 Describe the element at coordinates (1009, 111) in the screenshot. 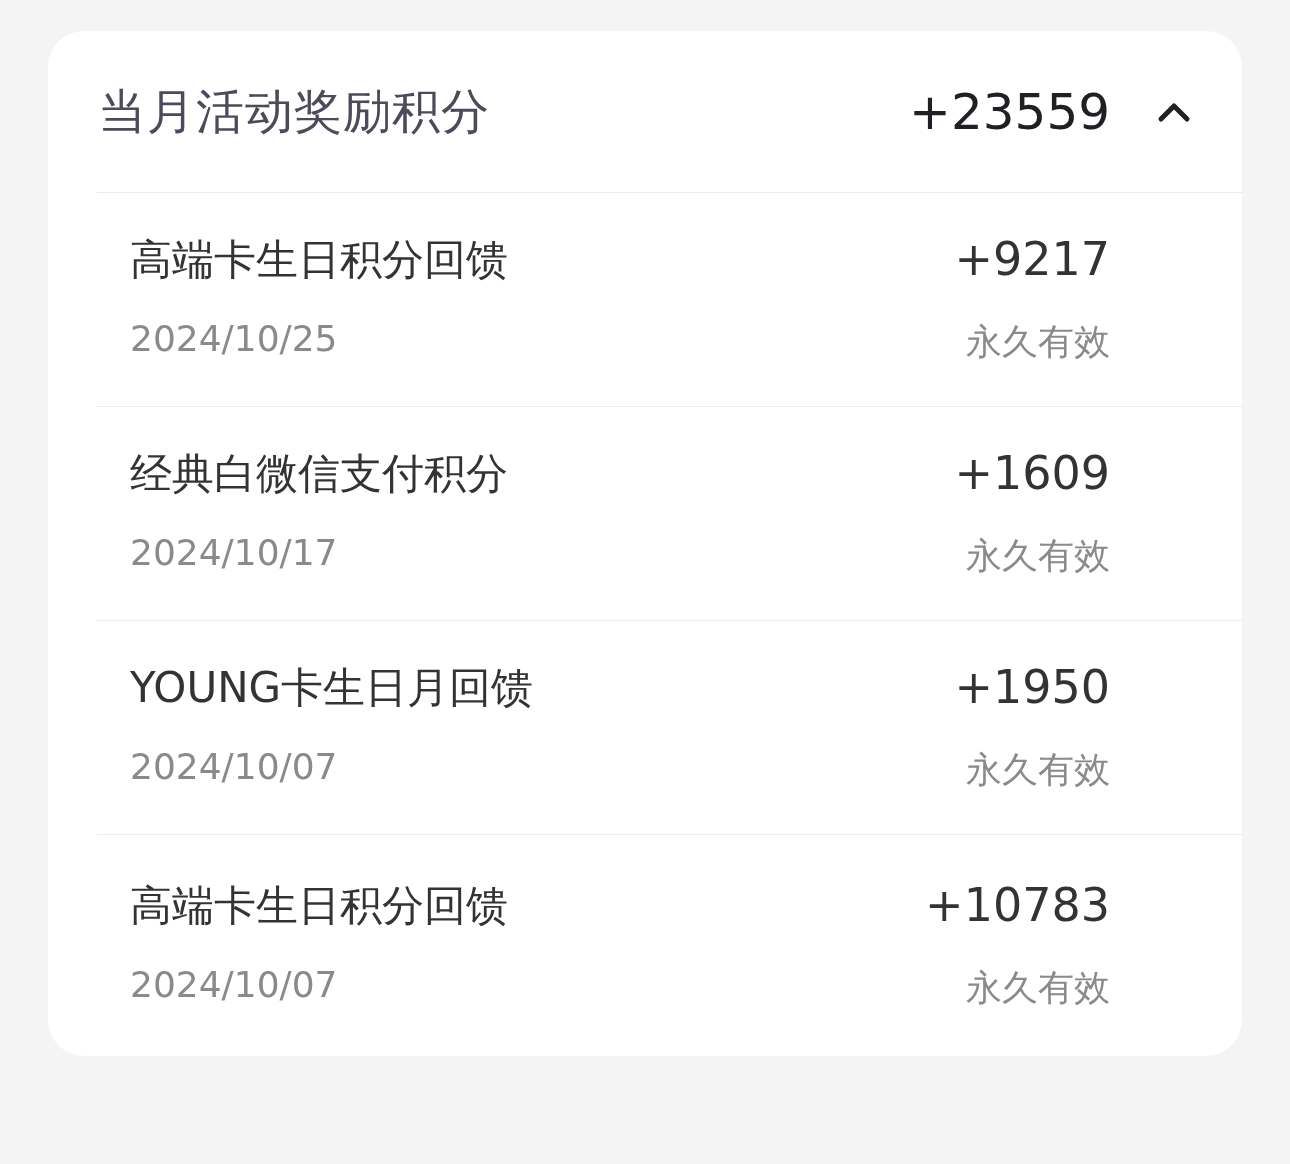

I see `summary-total: +23559` at that location.